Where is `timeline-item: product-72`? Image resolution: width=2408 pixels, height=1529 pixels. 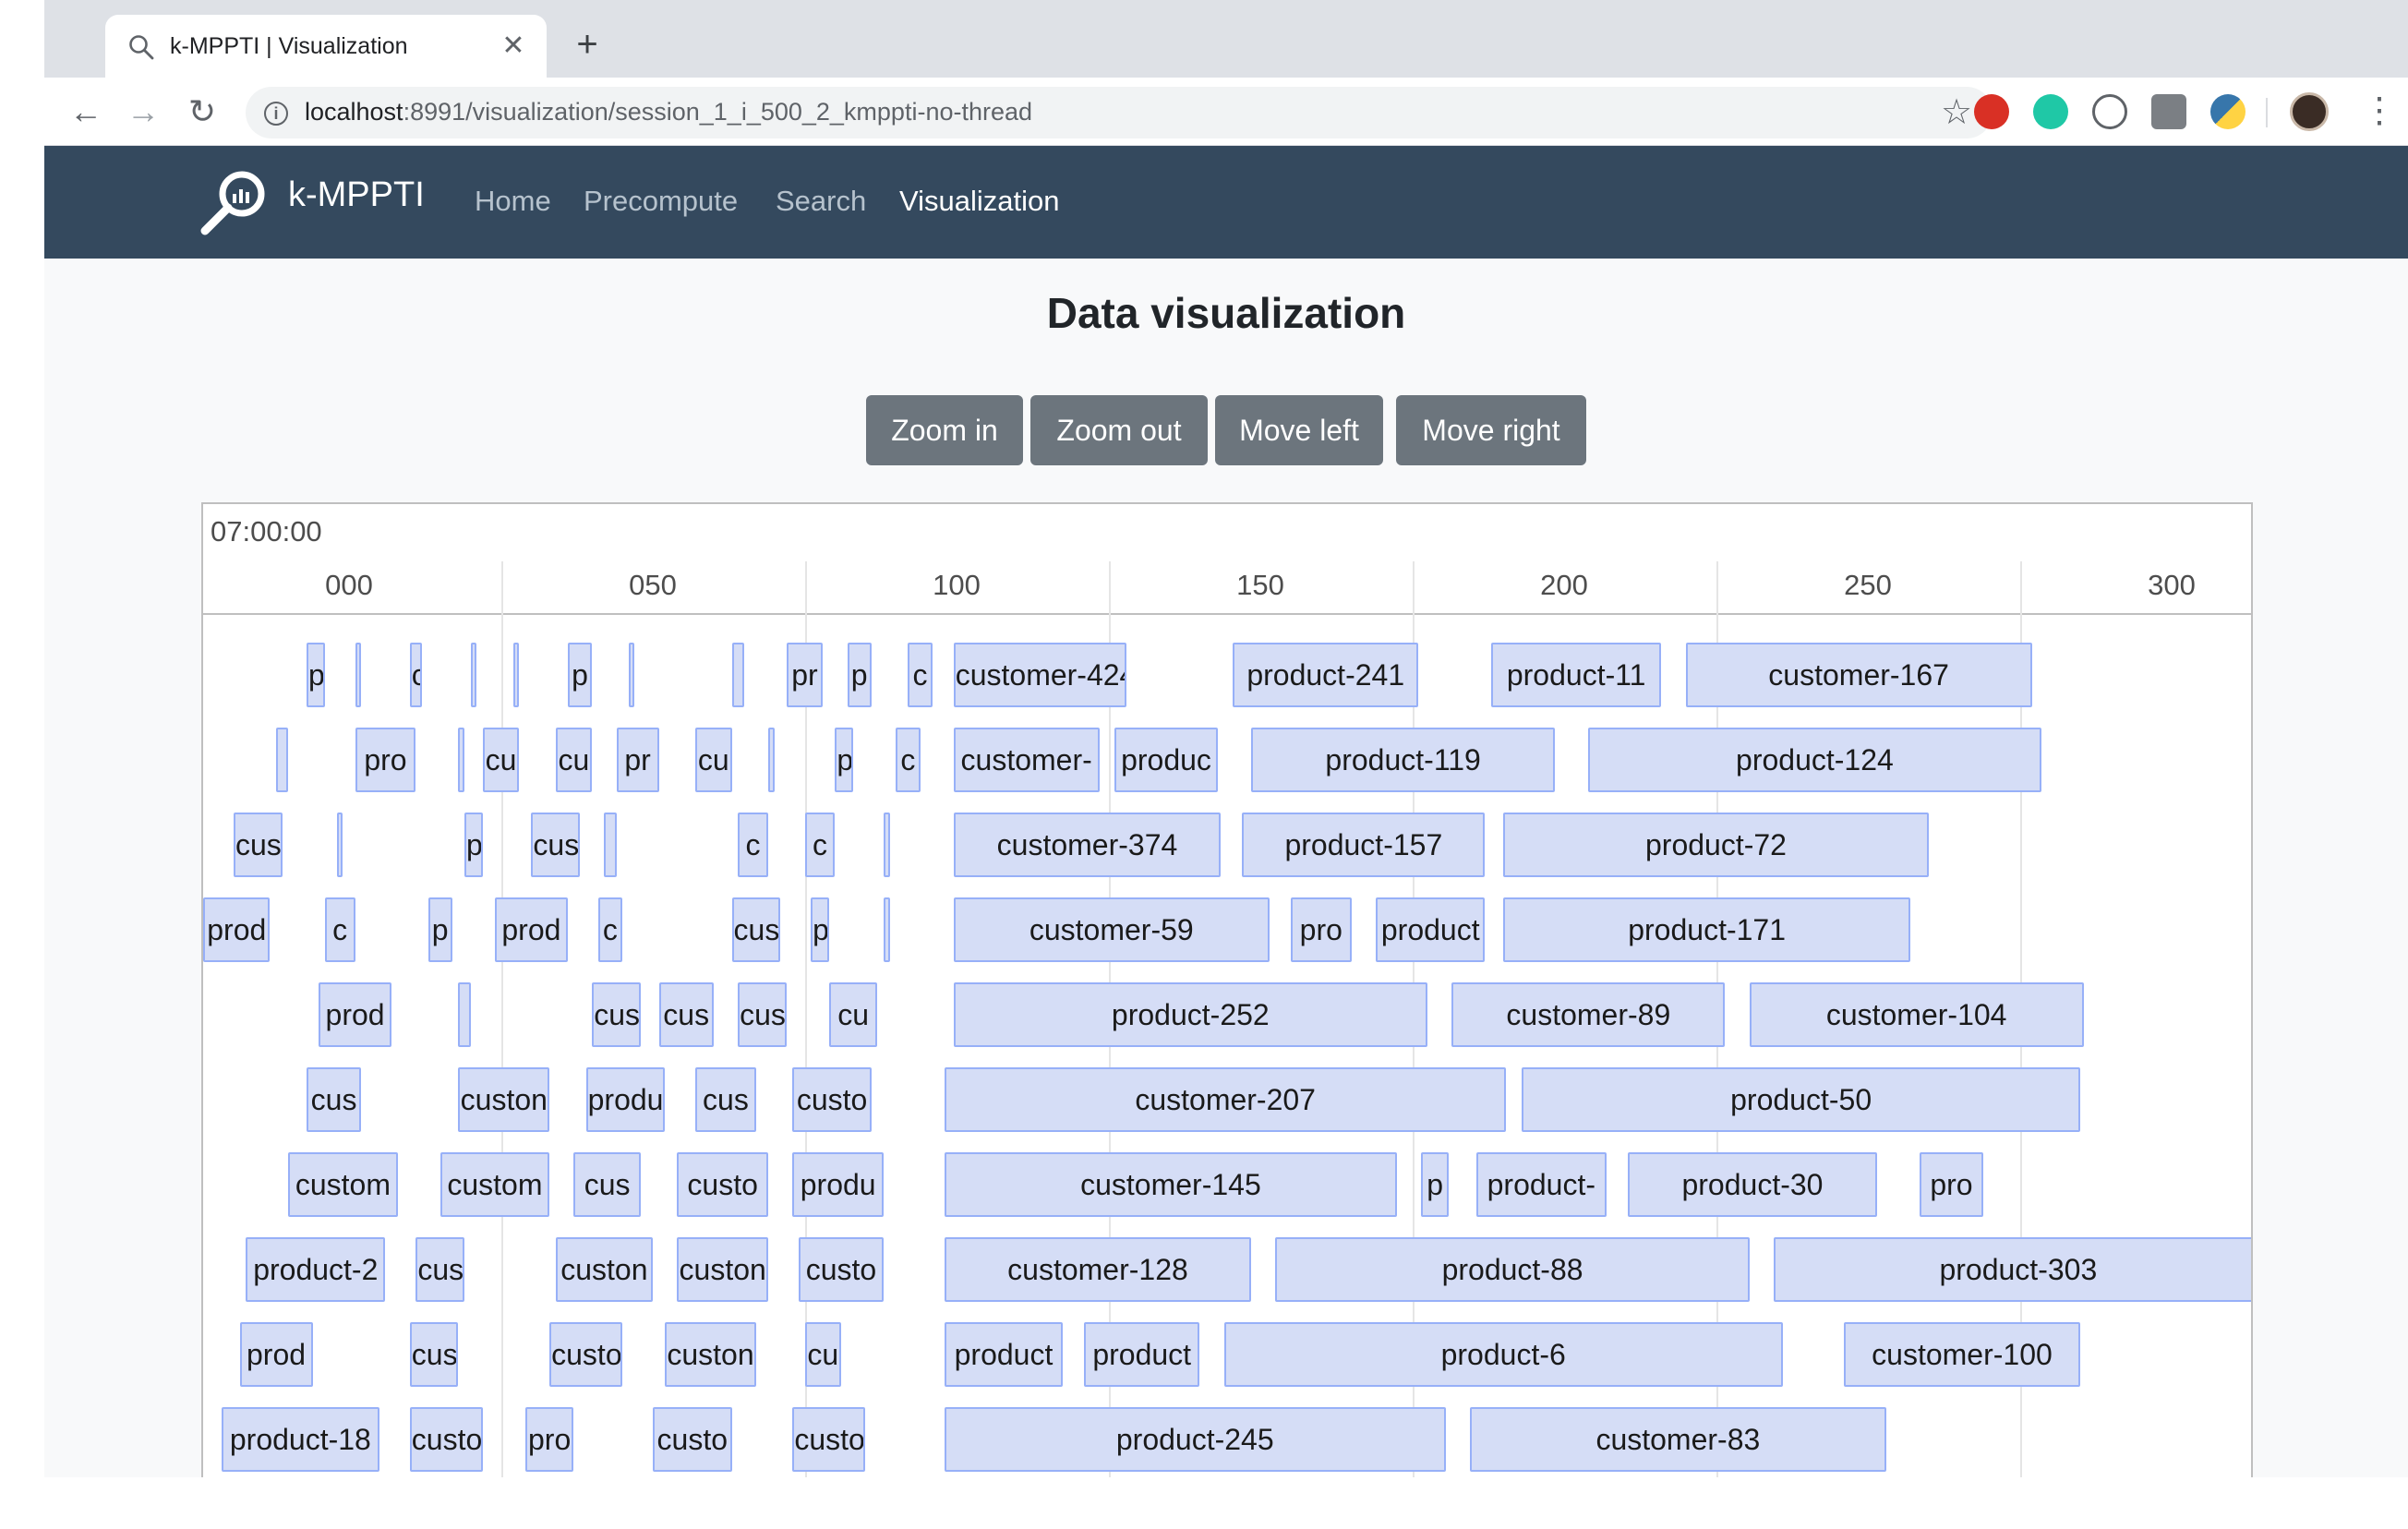 timeline-item: product-72 is located at coordinates (1716, 845).